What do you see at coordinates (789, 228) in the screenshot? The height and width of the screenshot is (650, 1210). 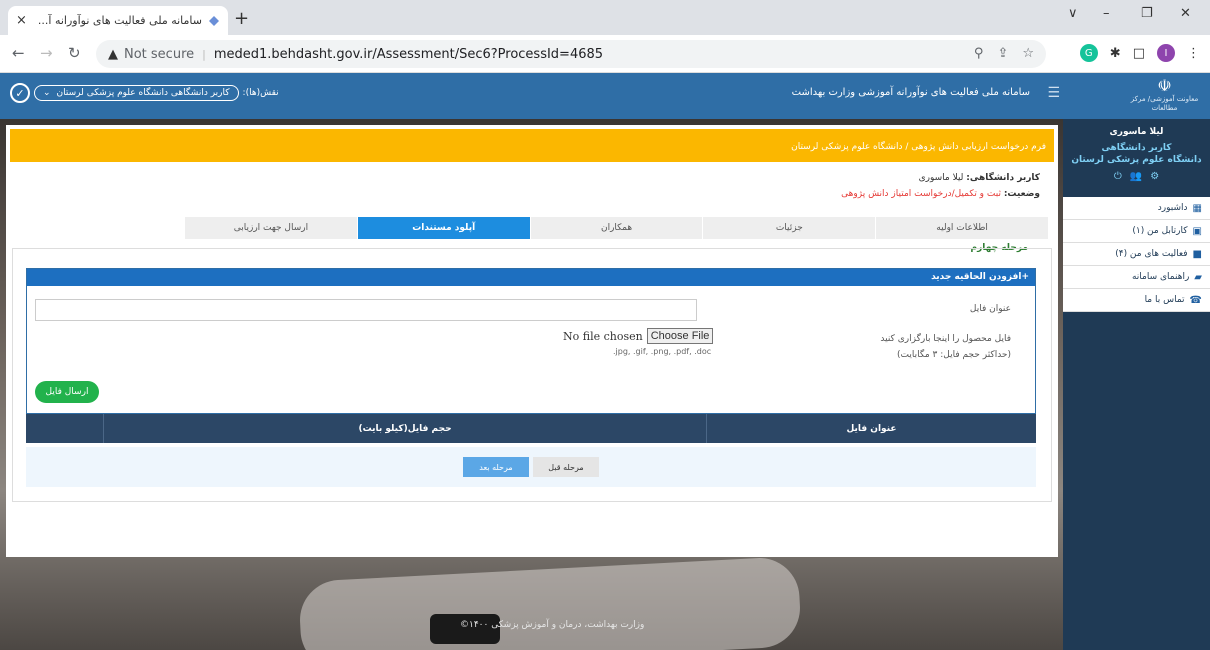 I see `tab-details: جزئیات` at bounding box center [789, 228].